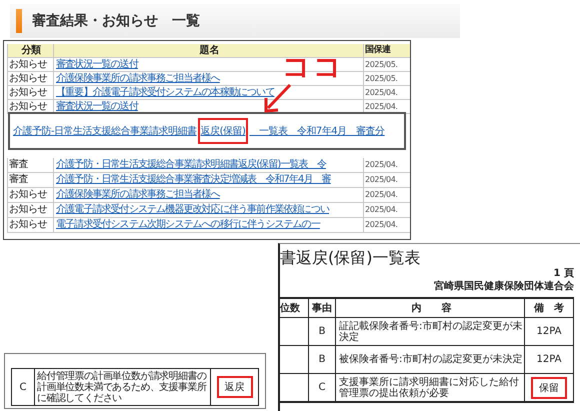 The width and height of the screenshot is (580, 411). I want to click on page-number: 1 頁, so click(563, 274).